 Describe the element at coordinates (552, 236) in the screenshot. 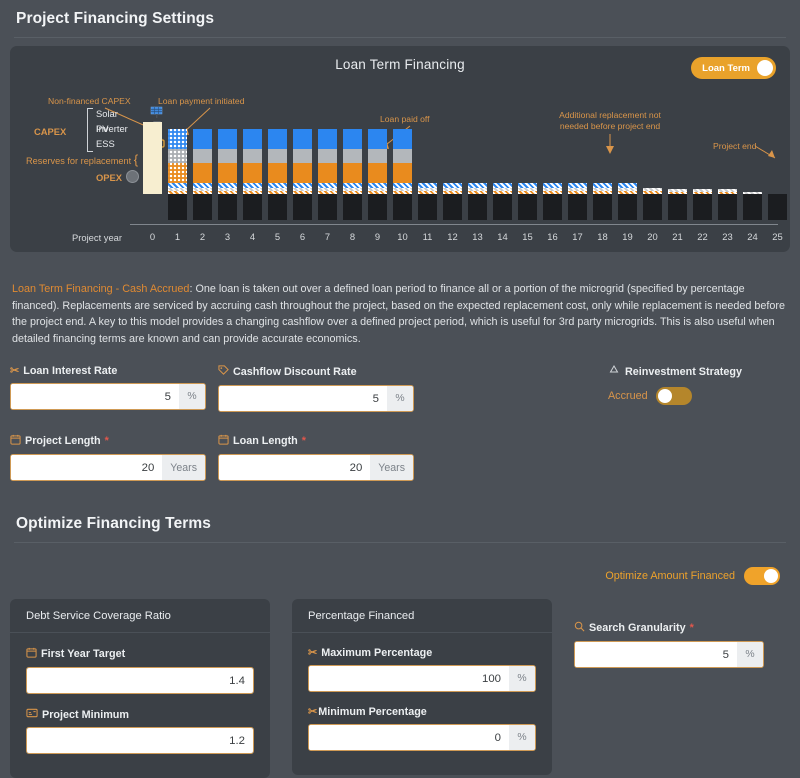

I see `x-tick-16: 16` at that location.